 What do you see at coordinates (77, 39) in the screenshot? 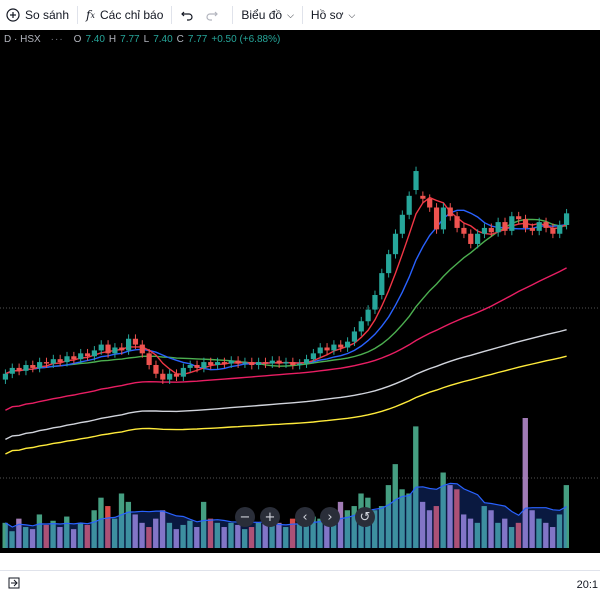
I see `open-key: O` at bounding box center [77, 39].